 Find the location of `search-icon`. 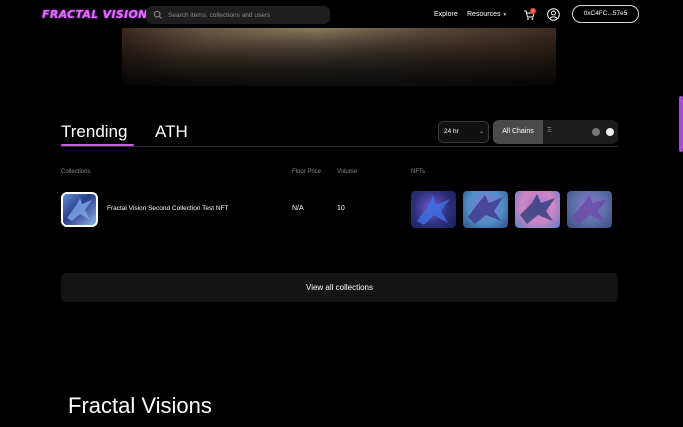

search-icon is located at coordinates (157, 14).